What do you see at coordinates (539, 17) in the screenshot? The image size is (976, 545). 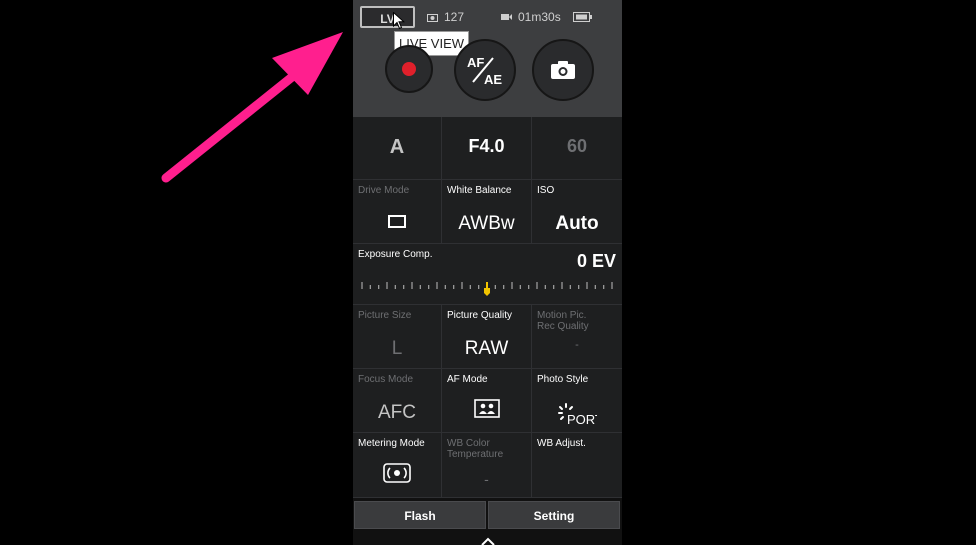 I see `remaining-time-value: 01m30s` at bounding box center [539, 17].